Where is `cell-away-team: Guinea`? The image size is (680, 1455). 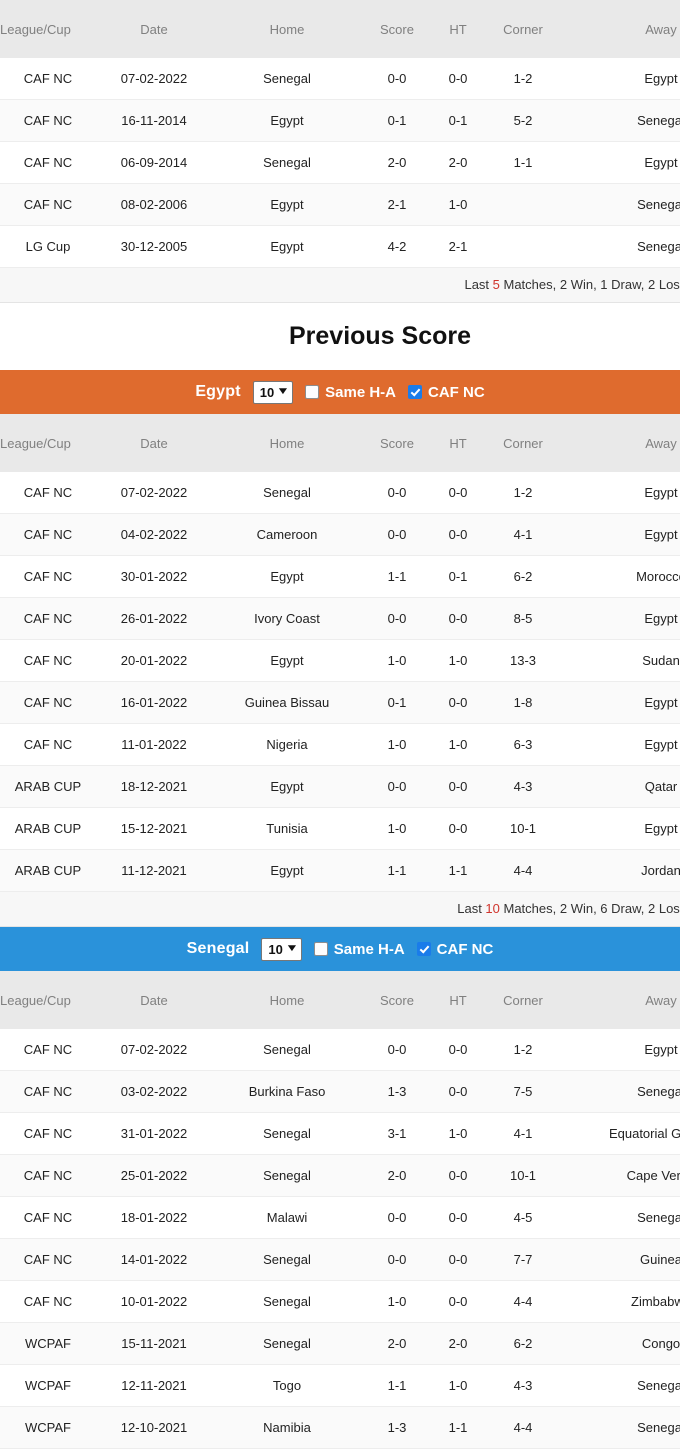
cell-away-team: Guinea is located at coordinates (621, 1259).